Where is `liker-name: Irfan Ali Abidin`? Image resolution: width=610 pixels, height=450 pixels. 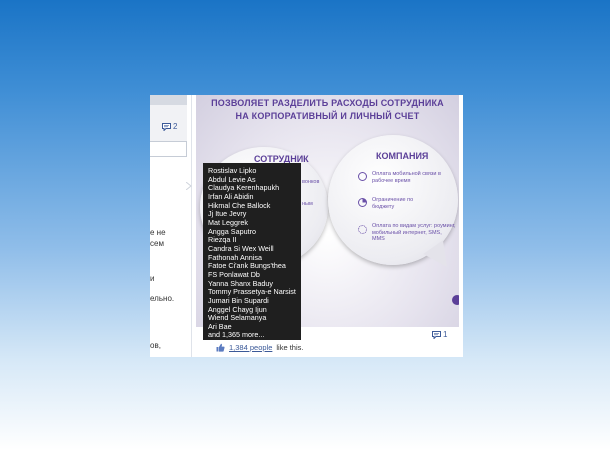 liker-name: Irfan Ali Abidin is located at coordinates (254, 197).